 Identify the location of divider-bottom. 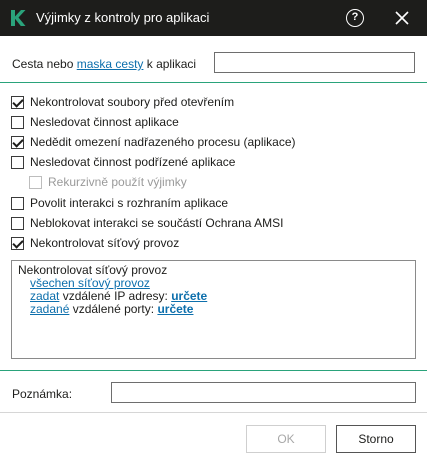
(213, 412).